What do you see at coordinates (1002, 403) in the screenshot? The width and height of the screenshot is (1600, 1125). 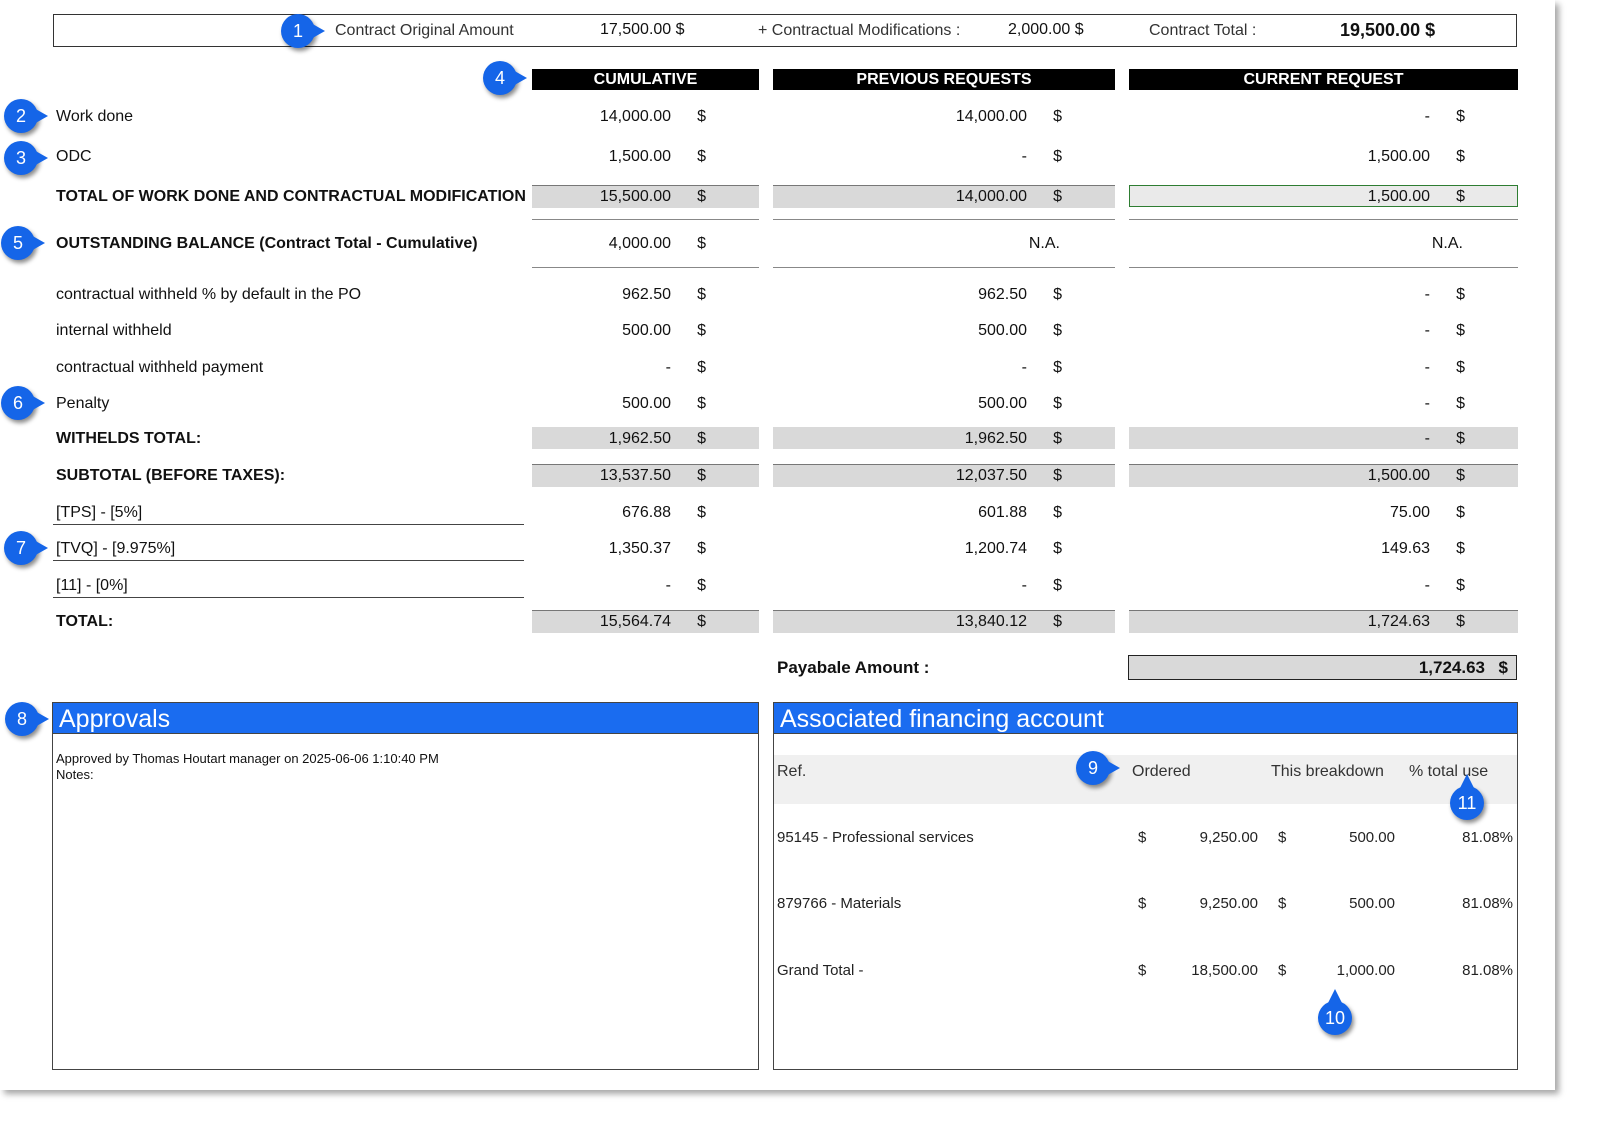 I see `row-value-penalty-1: 500.00` at bounding box center [1002, 403].